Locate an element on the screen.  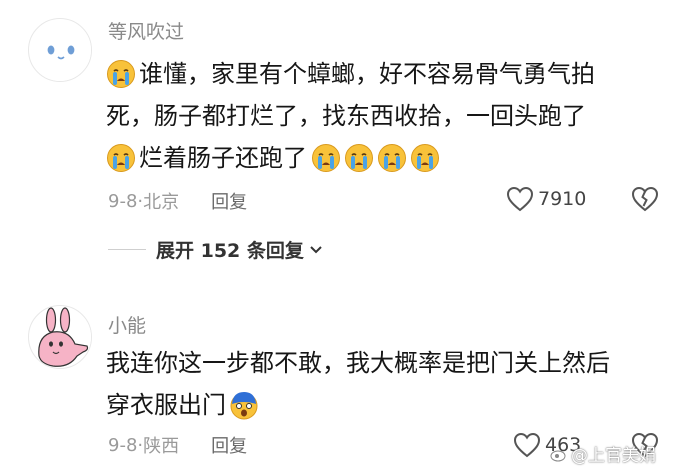
dislike-button is located at coordinates (645, 201).